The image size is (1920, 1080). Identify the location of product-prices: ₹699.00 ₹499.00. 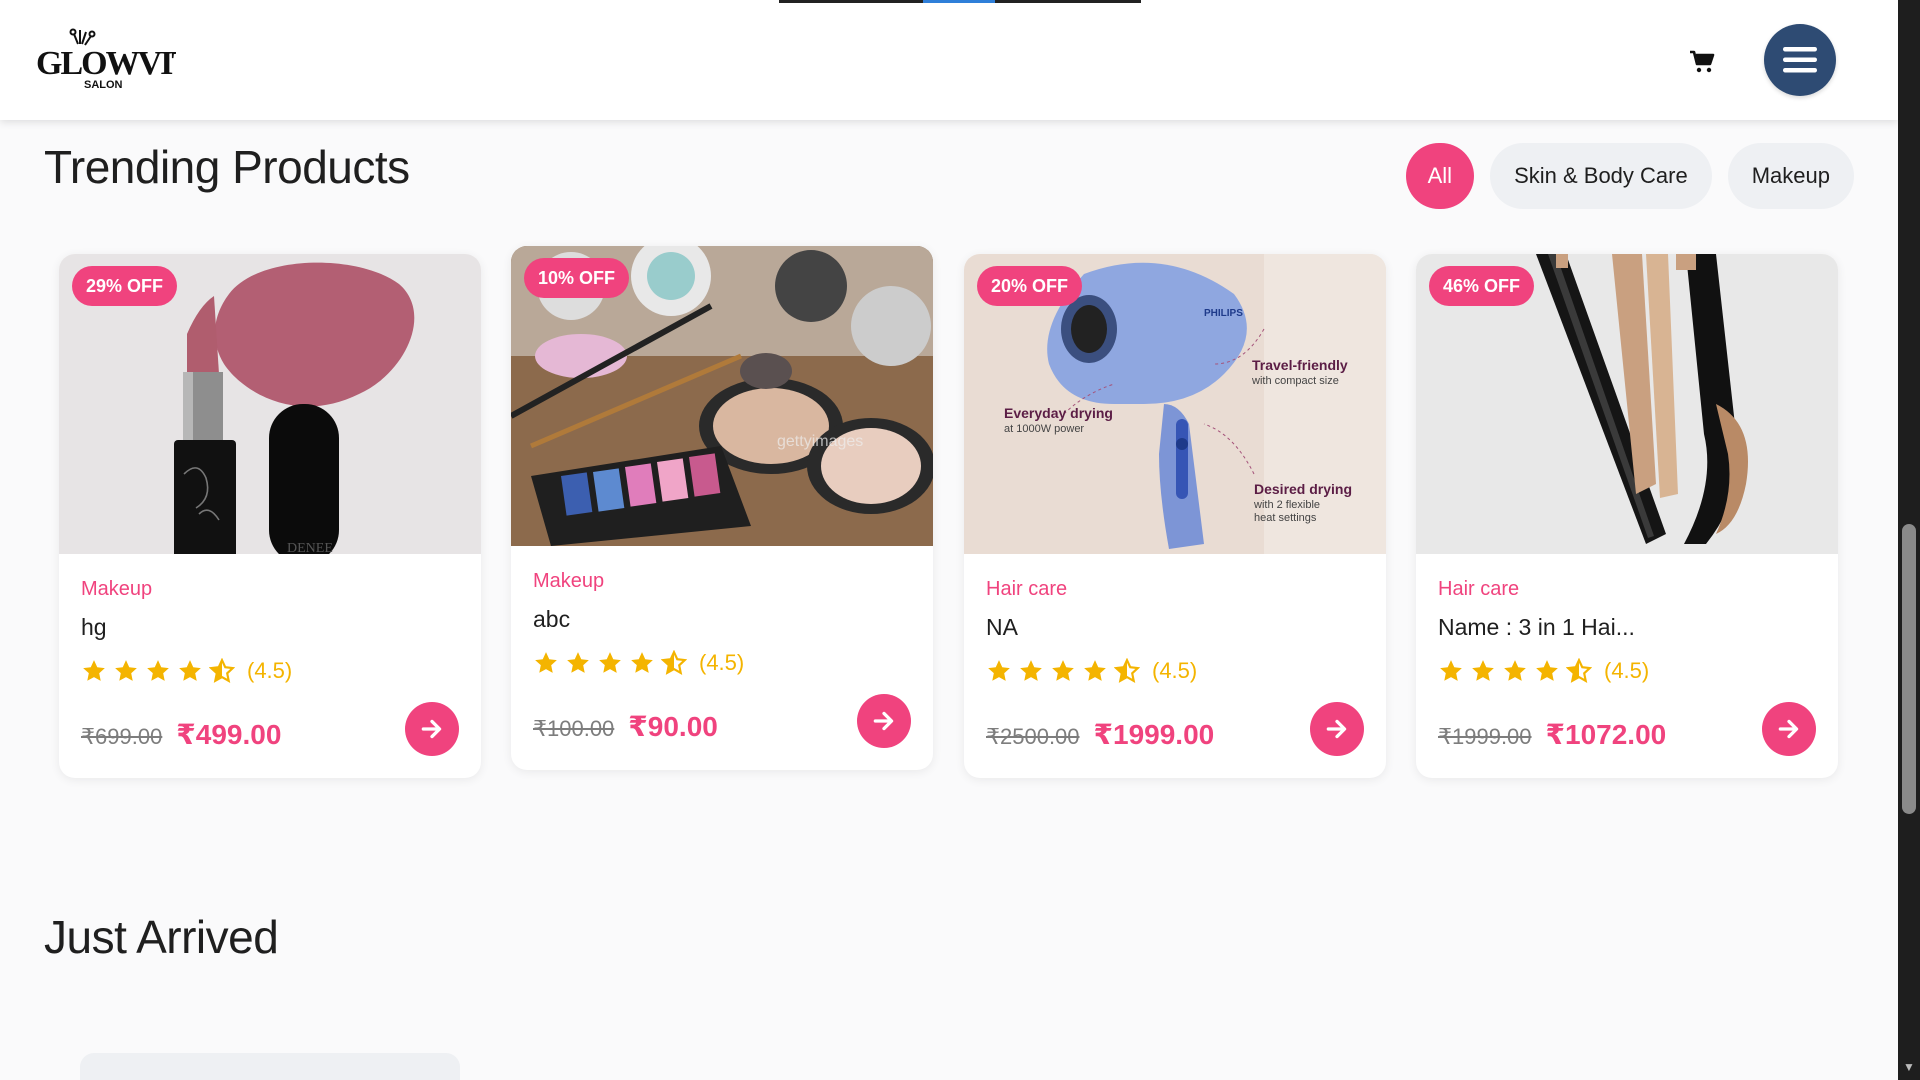
(181, 734).